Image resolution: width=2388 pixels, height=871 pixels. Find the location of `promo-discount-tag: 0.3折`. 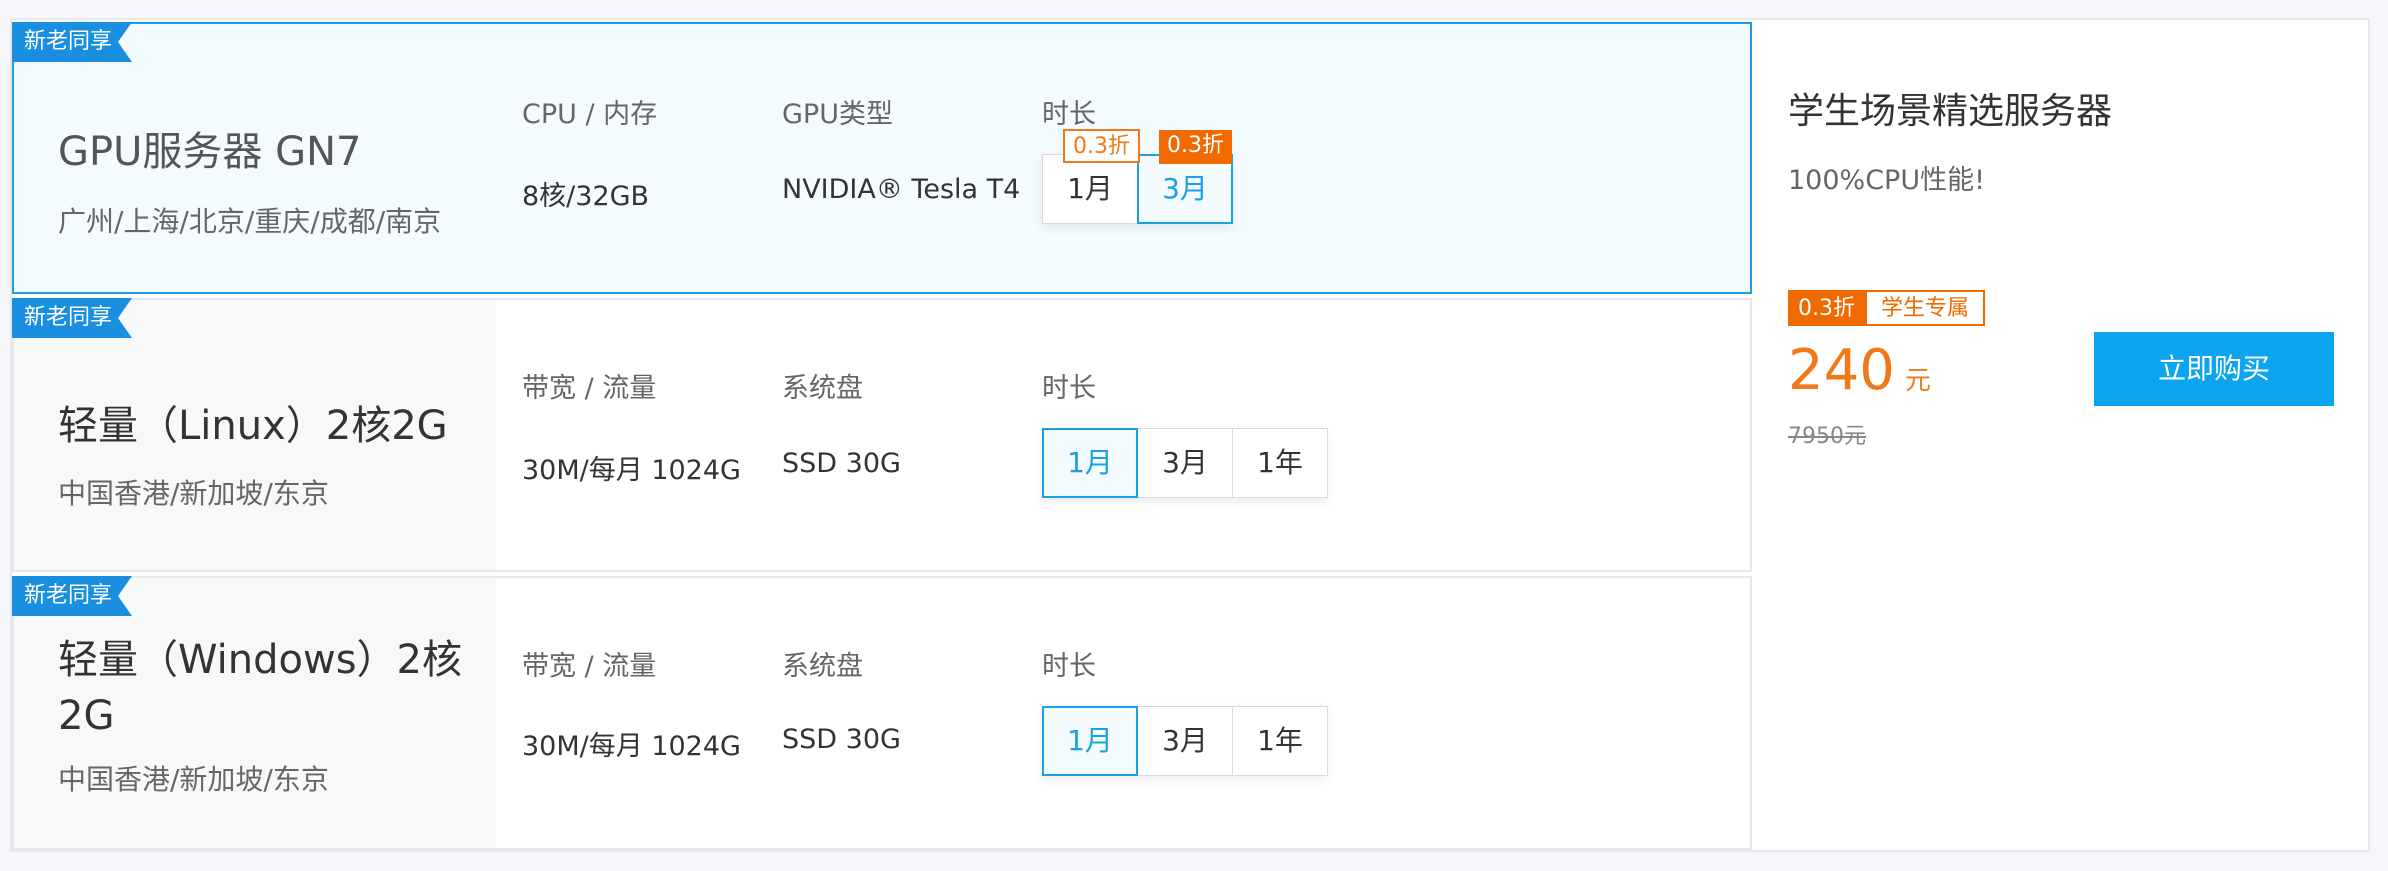

promo-discount-tag: 0.3折 is located at coordinates (1826, 308).